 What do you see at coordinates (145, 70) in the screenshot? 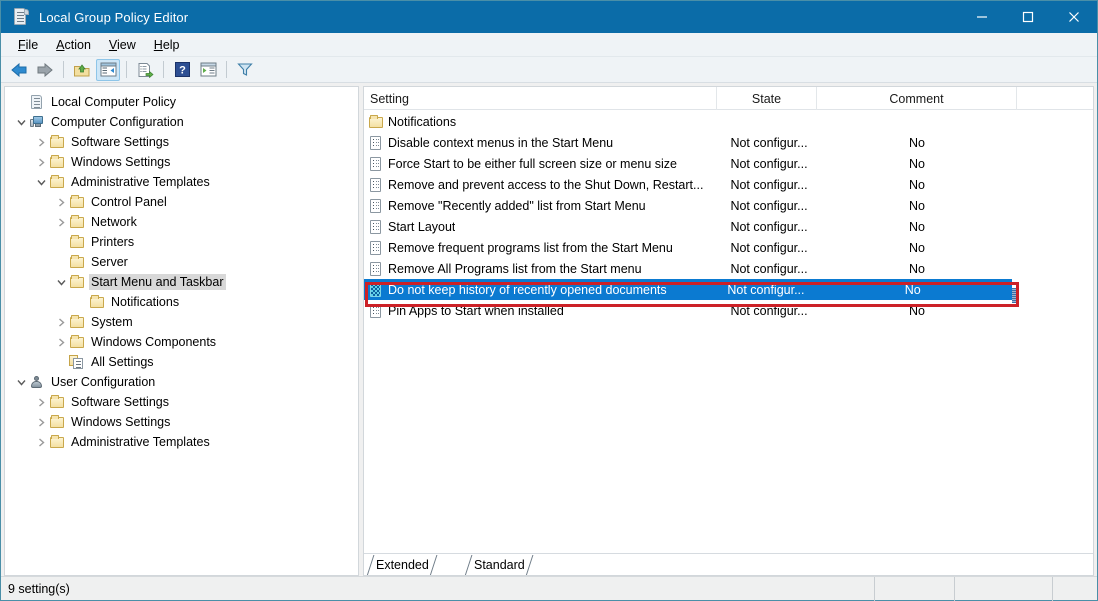
I see `export-list-icon` at bounding box center [145, 70].